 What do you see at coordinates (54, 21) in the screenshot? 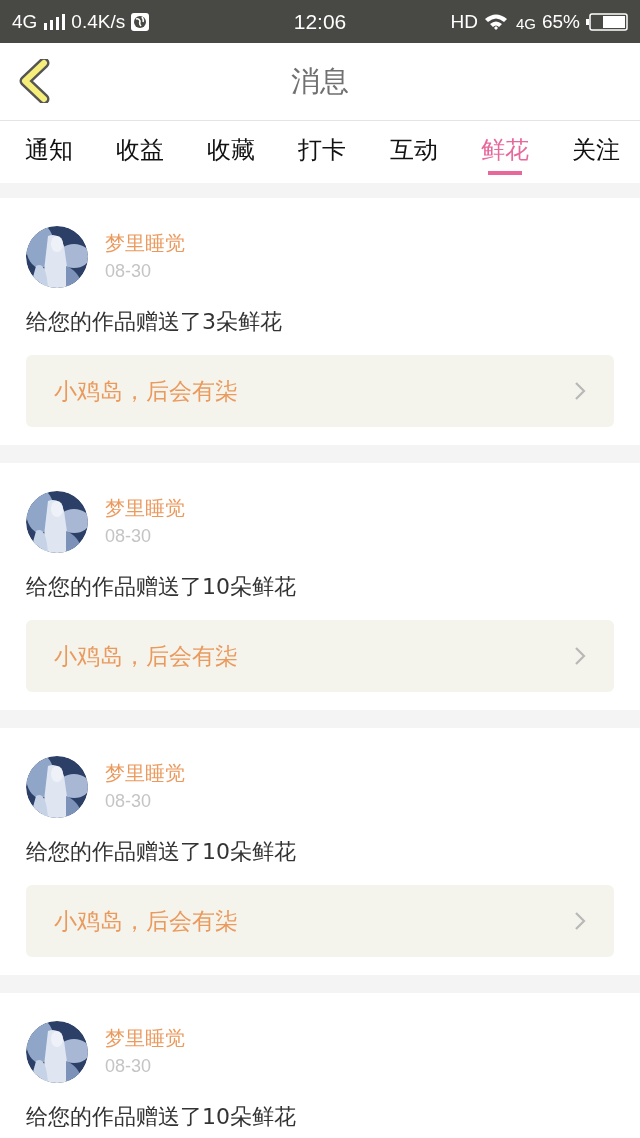
I see `signal-icon` at bounding box center [54, 21].